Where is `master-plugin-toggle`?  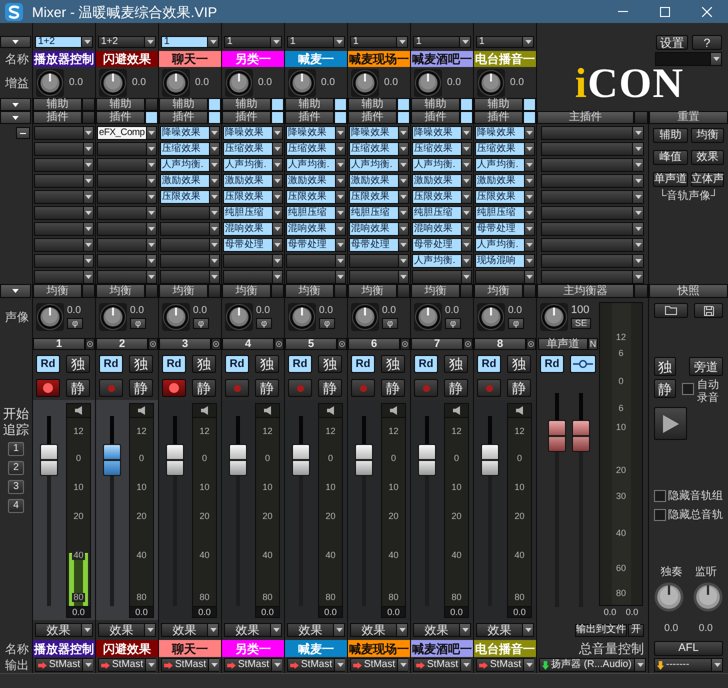
master-plugin-toggle is located at coordinates (641, 117).